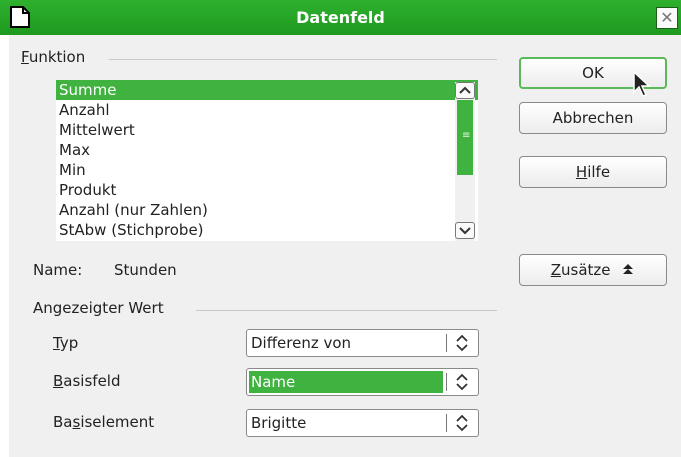  Describe the element at coordinates (279, 423) in the screenshot. I see `basiselement-value: Brigitte` at that location.